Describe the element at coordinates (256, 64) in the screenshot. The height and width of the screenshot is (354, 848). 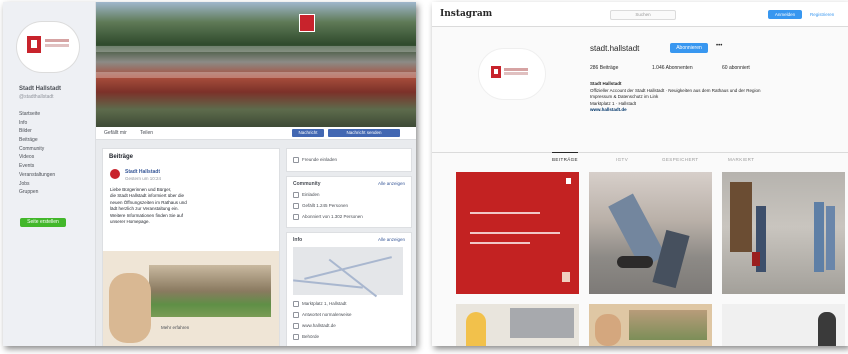
I see `cover-photo` at that location.